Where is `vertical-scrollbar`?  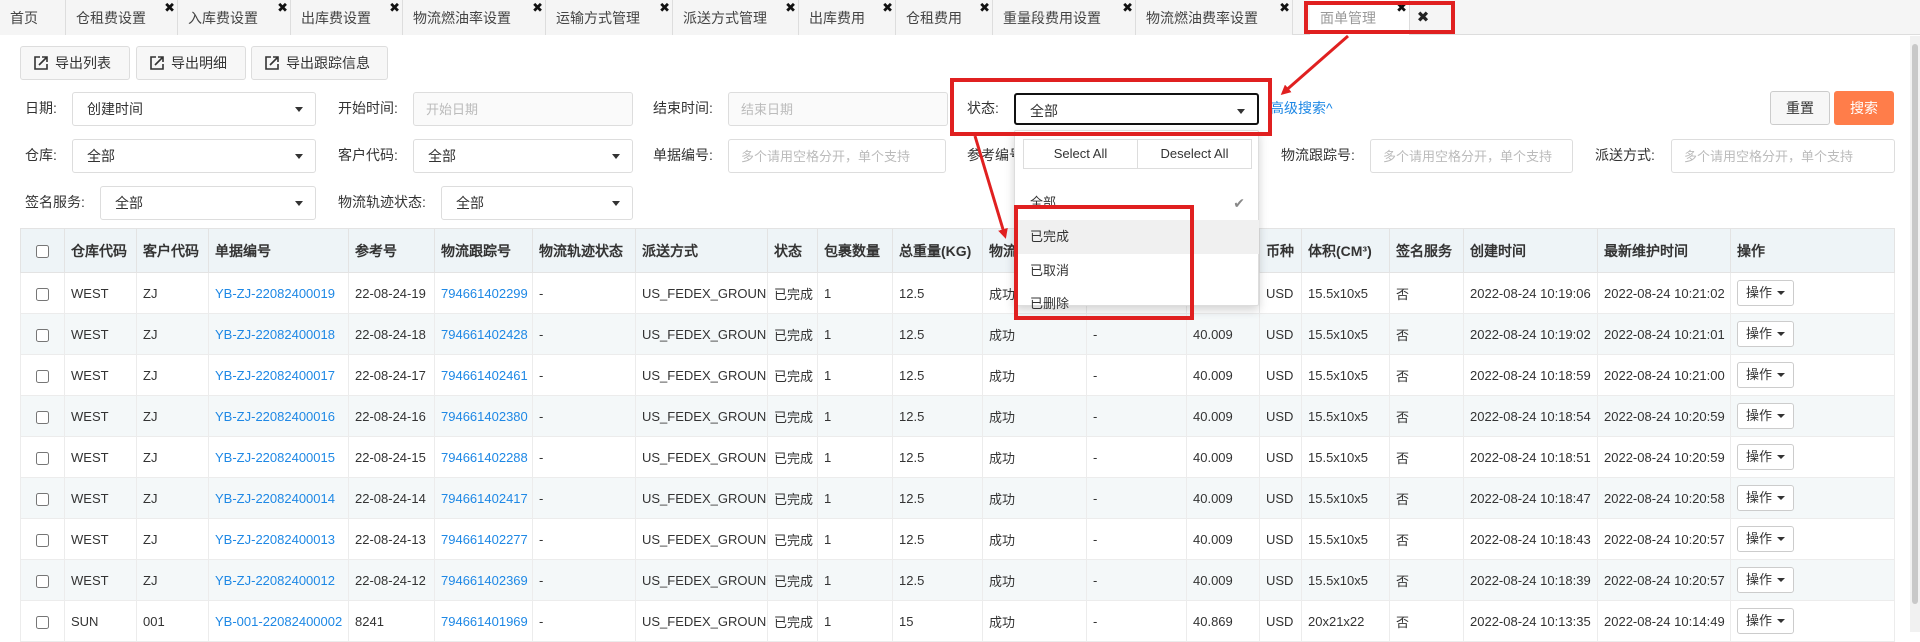 vertical-scrollbar is located at coordinates (1915, 334).